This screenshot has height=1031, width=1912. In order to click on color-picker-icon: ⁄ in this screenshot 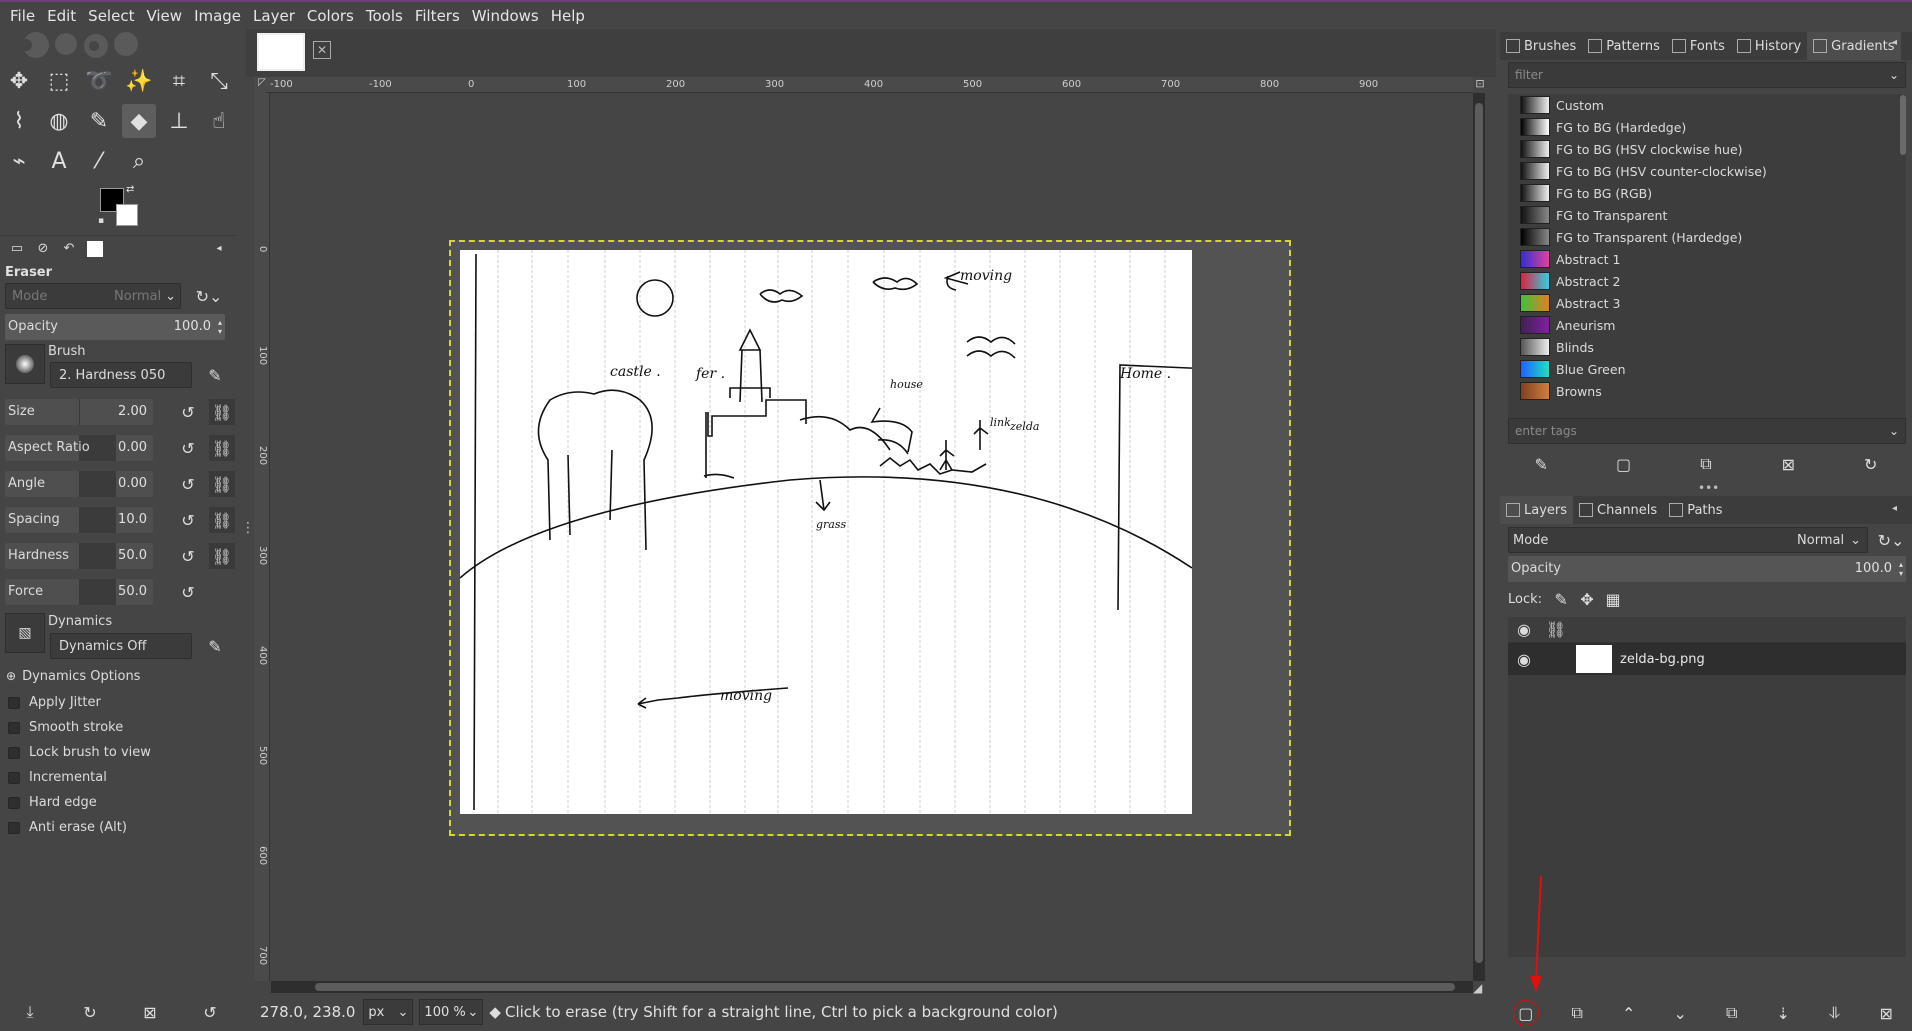, I will do `click(99, 161)`.